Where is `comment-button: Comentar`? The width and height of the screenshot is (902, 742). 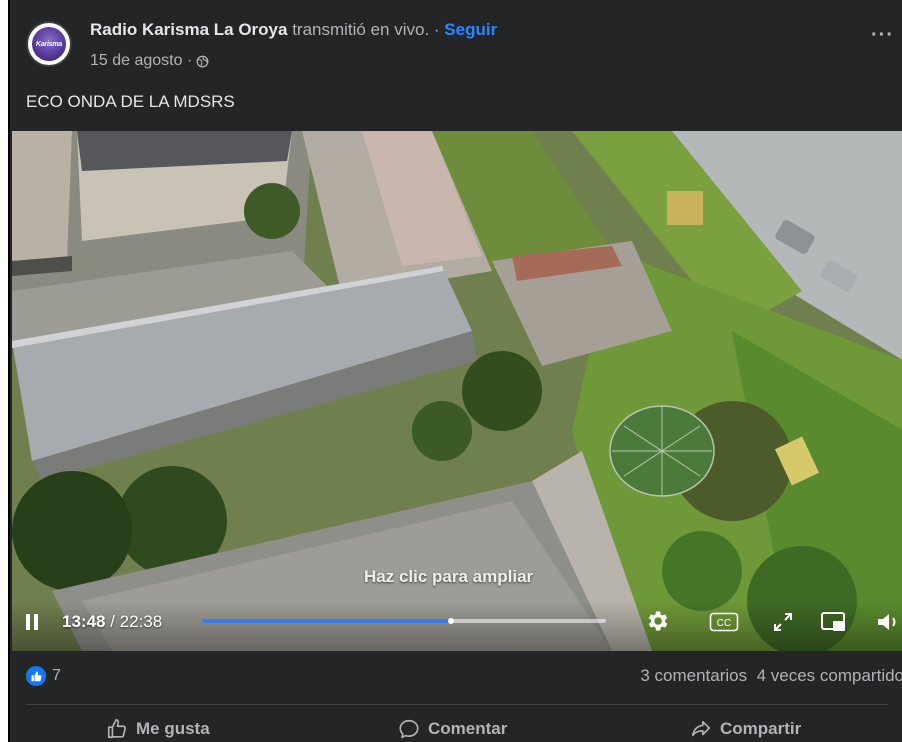
comment-button: Comentar is located at coordinates (452, 729).